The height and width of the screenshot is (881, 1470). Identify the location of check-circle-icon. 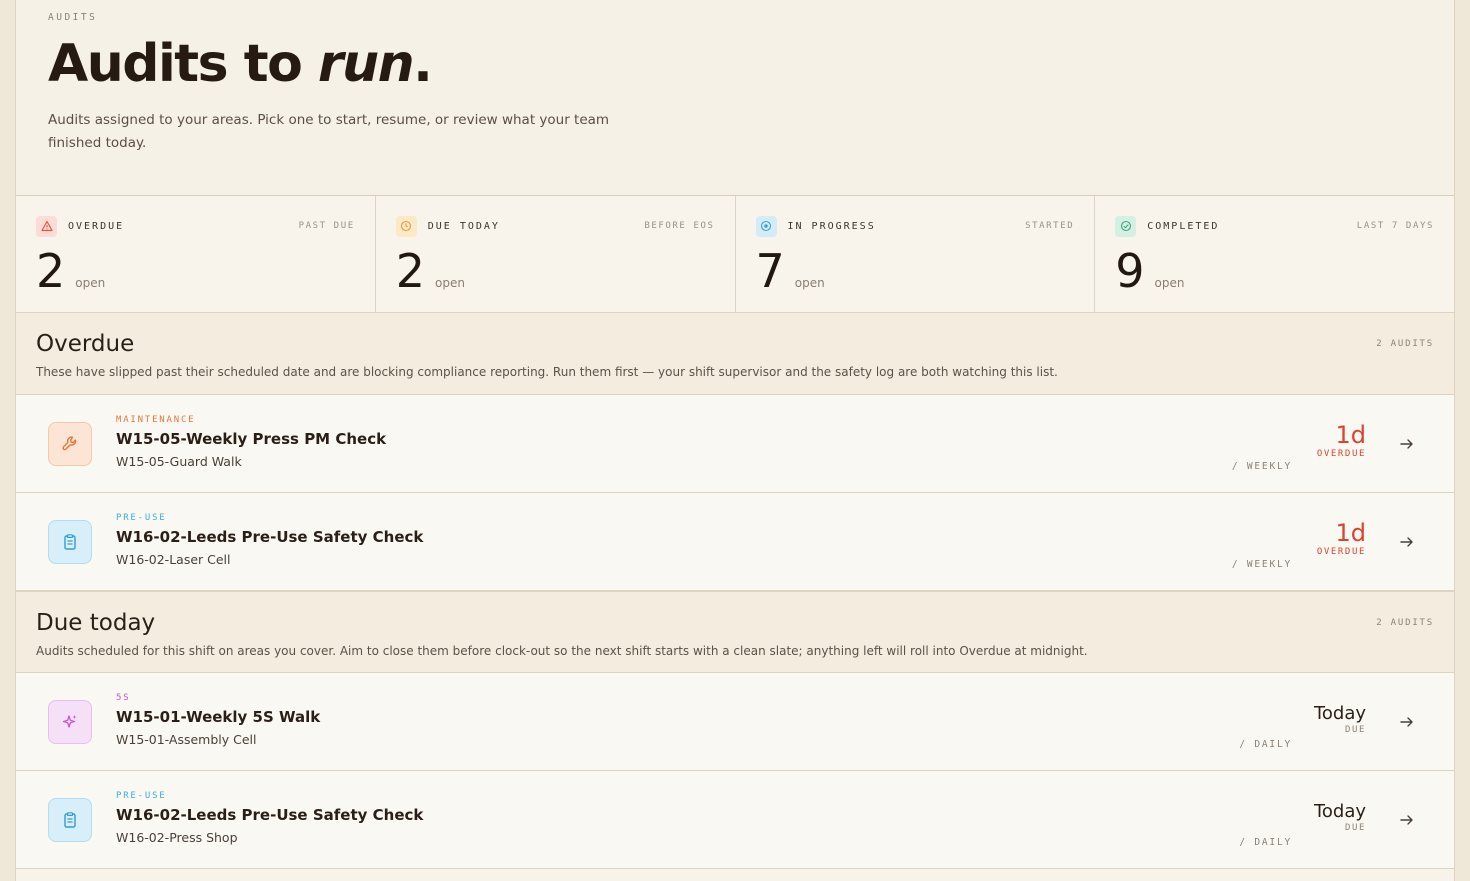
(1126, 226).